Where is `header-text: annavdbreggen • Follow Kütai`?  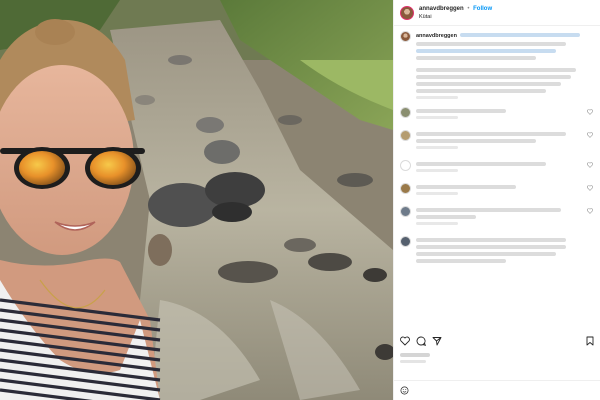 header-text: annavdbreggen • Follow Kütai is located at coordinates (455, 13).